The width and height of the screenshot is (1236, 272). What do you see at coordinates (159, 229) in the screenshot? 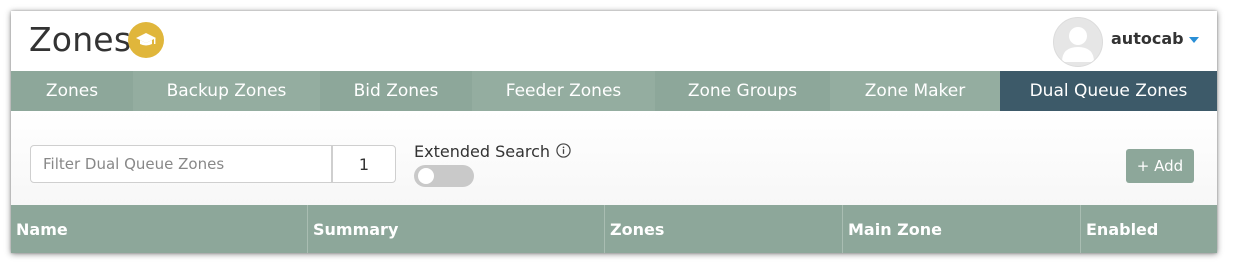
I see `column-name: Name` at bounding box center [159, 229].